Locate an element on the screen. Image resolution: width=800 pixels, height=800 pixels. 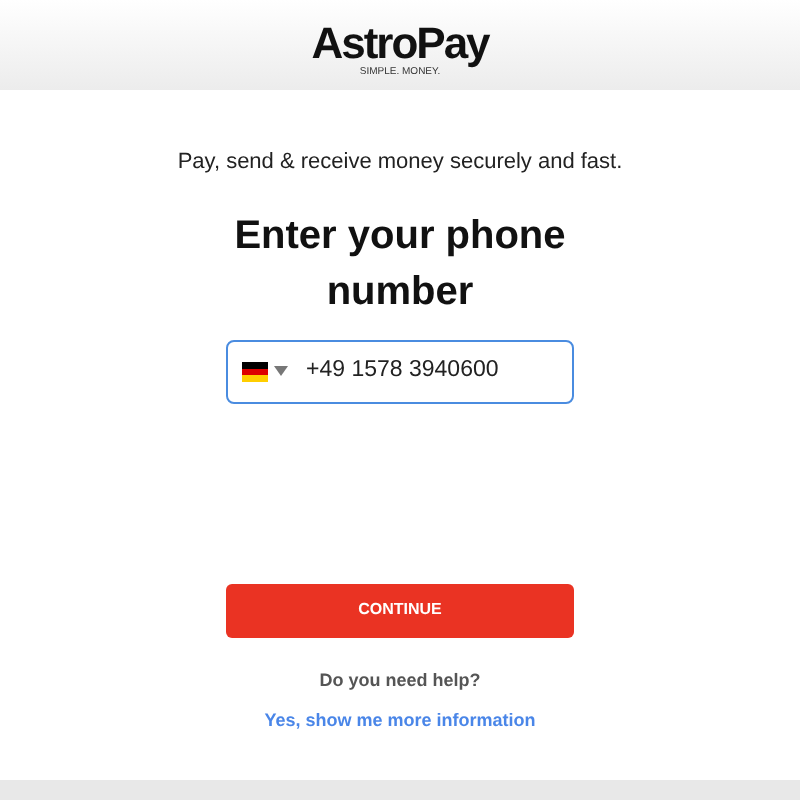
caret-icon is located at coordinates (281, 371).